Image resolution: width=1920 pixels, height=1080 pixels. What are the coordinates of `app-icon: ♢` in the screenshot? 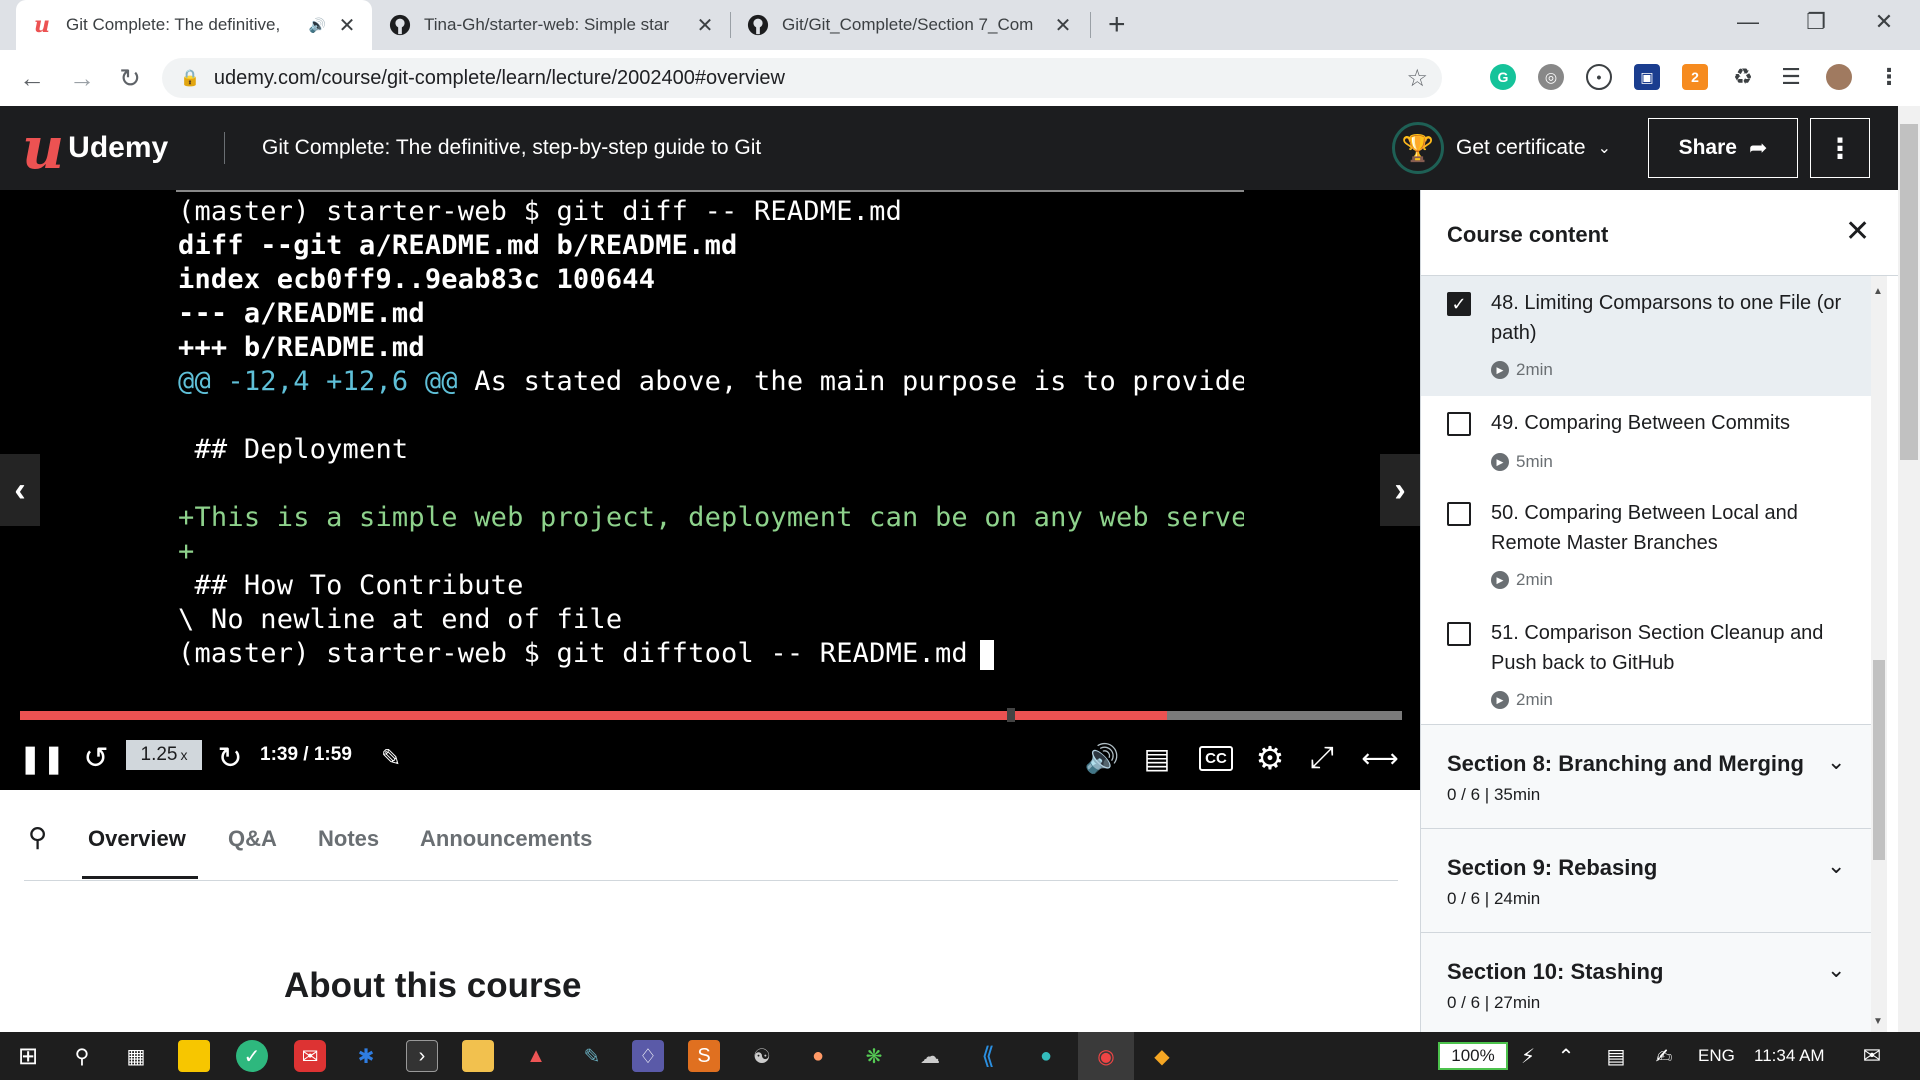 It's located at (648, 1056).